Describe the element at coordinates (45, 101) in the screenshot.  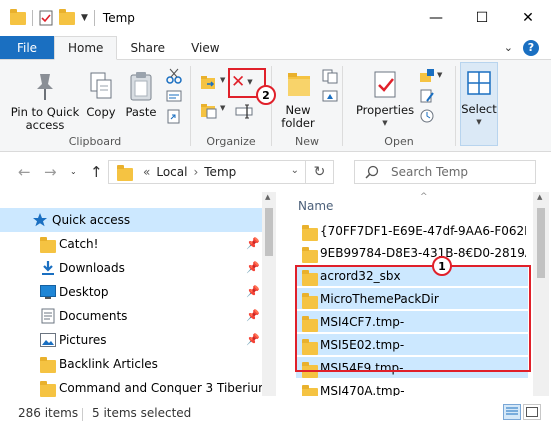
I see `pin-to-quick-access-button: Pin to Quick access` at that location.